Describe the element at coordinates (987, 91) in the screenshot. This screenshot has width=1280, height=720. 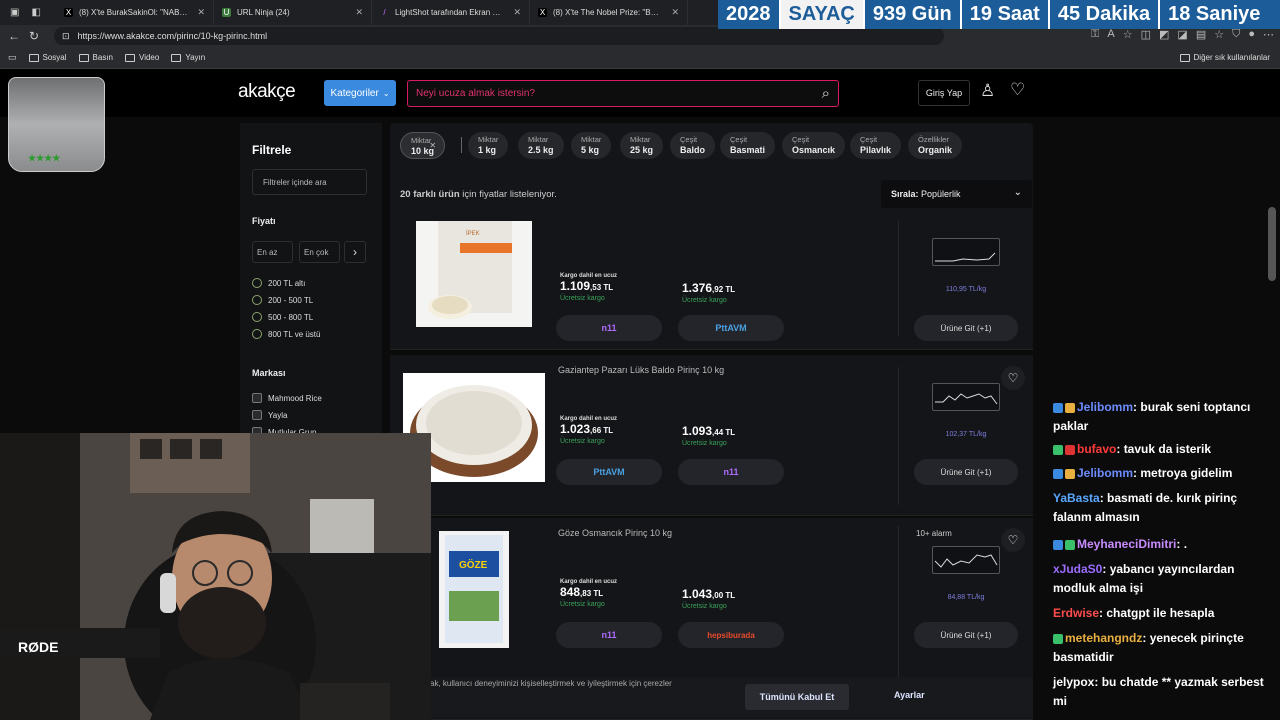
I see `user-icon: ♙` at that location.